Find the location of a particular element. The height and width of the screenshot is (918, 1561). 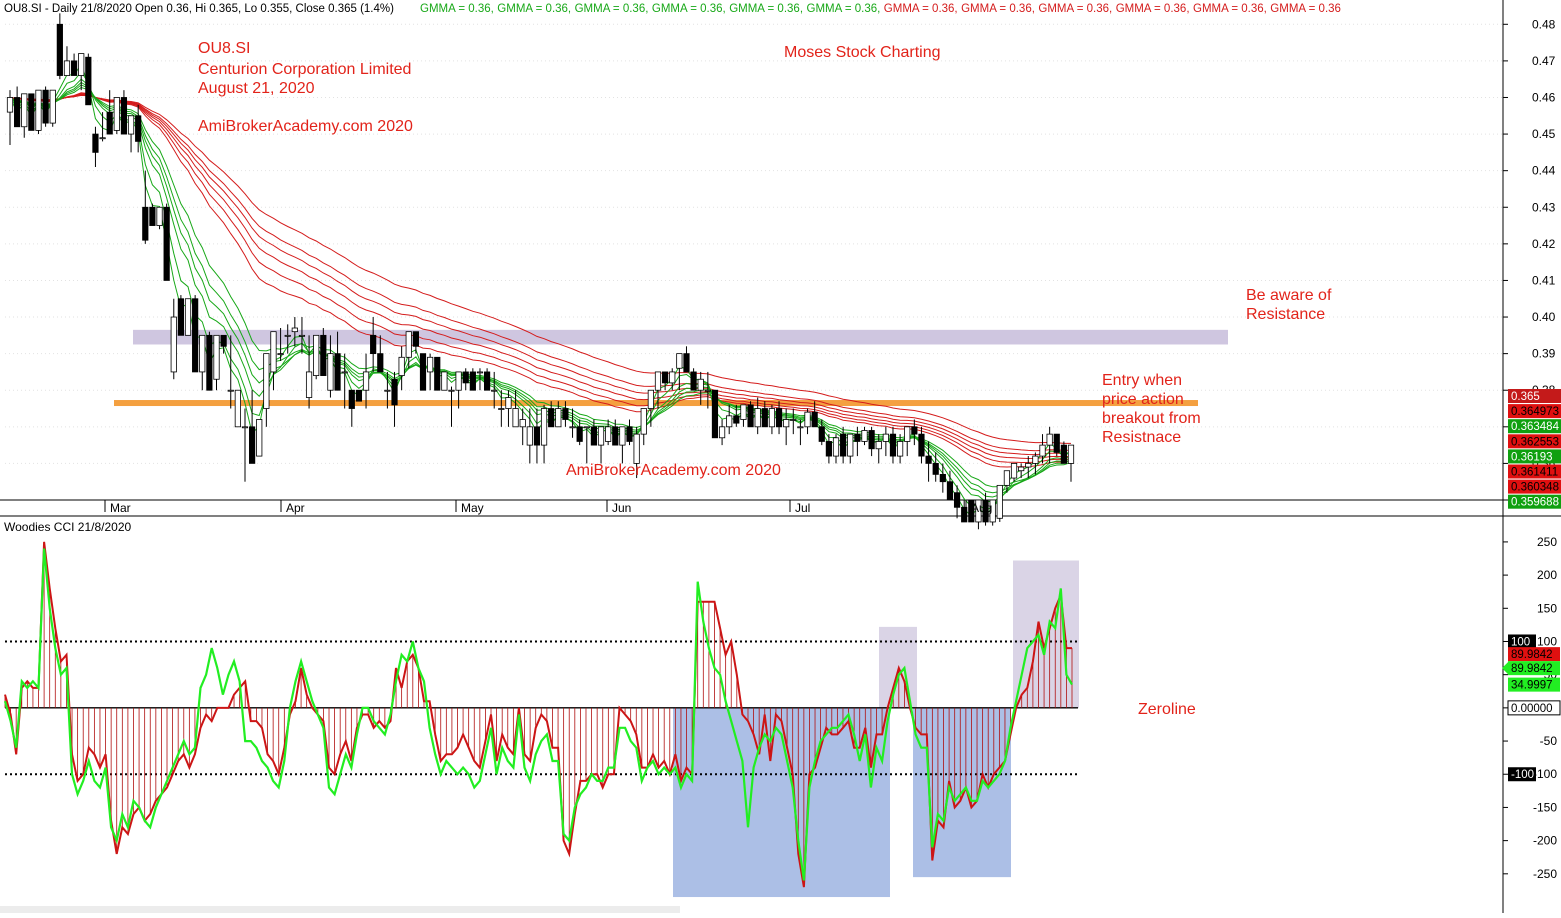

annotation-resistance-line2: Resistance is located at coordinates (1285, 314).